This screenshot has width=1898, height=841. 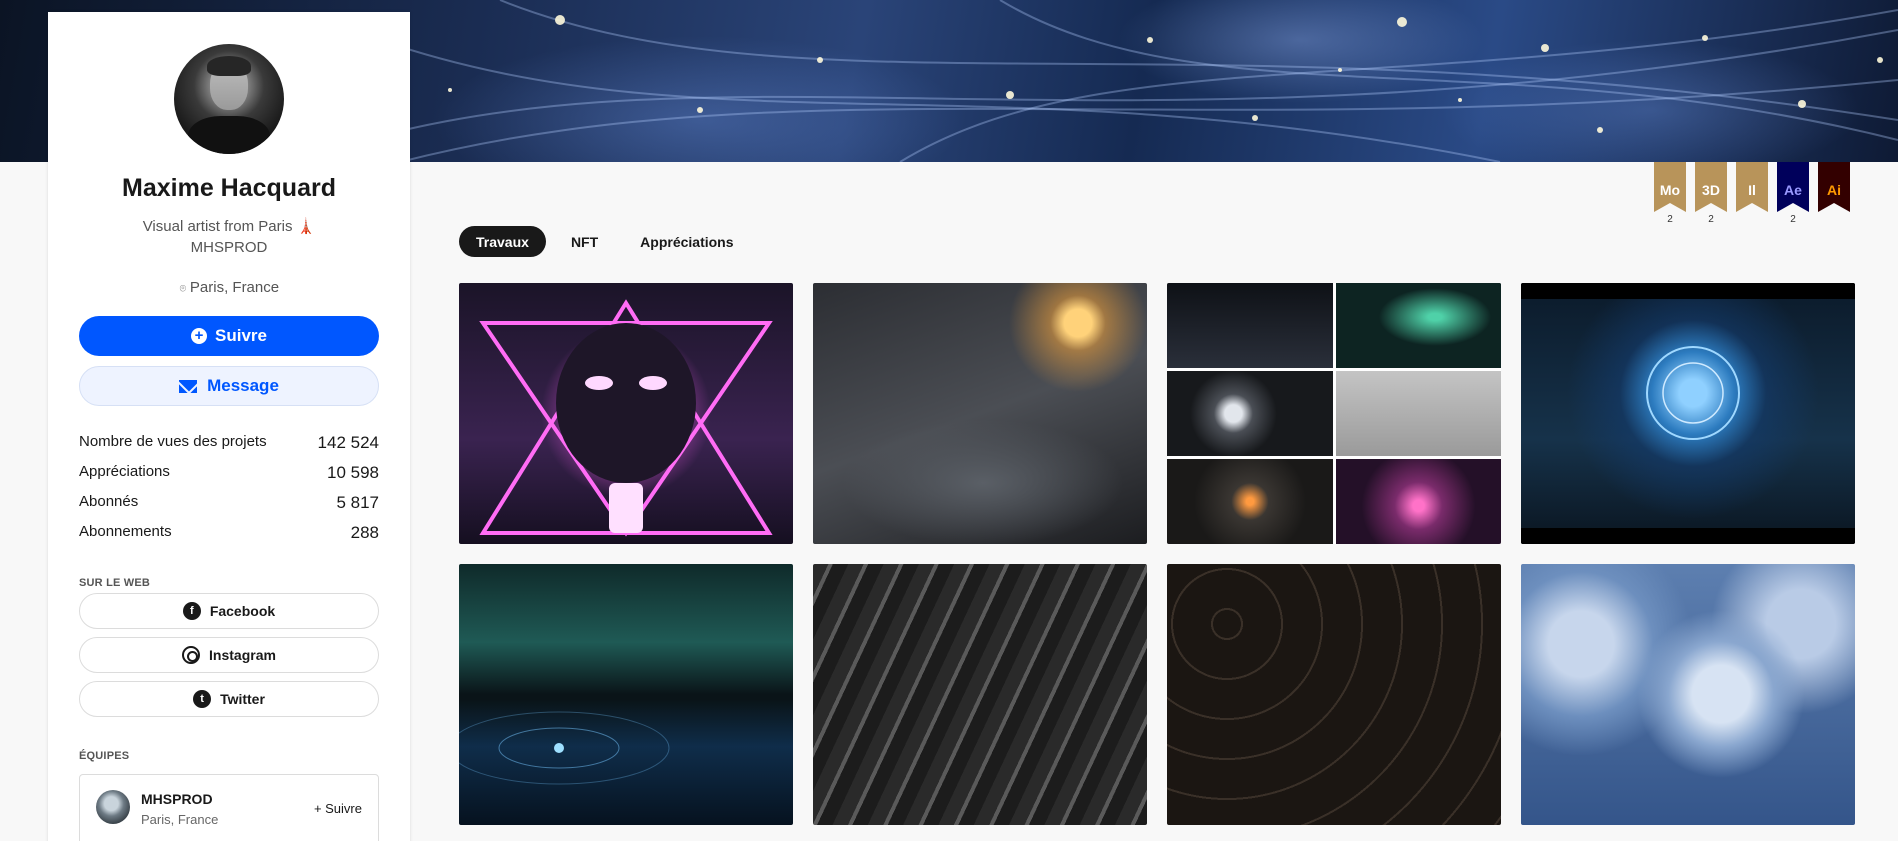 I want to click on stat-row: Nombre de vues des projets 142 524, so click(x=229, y=448).